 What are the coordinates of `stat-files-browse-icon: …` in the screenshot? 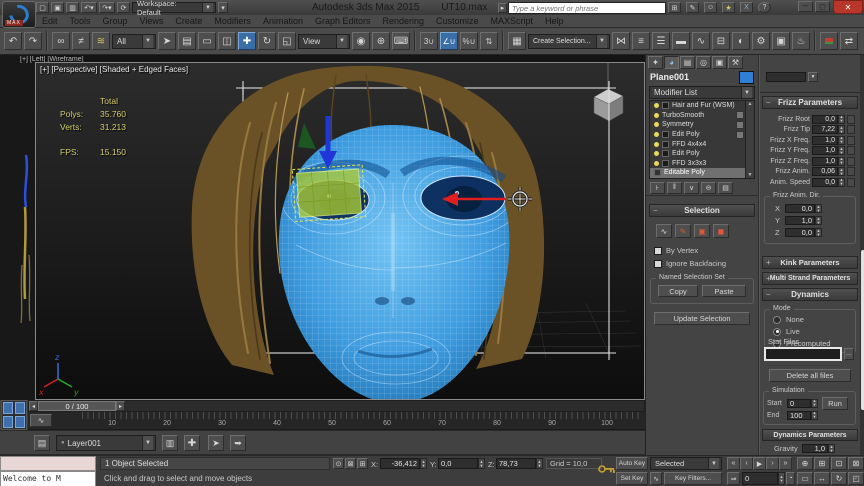 It's located at (849, 354).